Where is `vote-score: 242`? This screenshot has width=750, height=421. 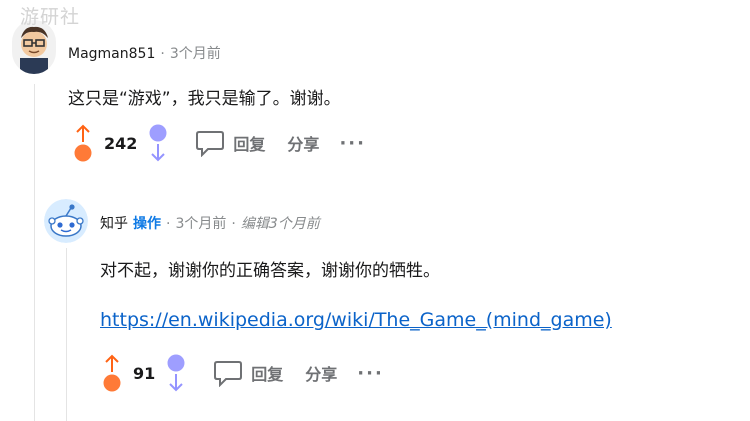 vote-score: 242 is located at coordinates (121, 143).